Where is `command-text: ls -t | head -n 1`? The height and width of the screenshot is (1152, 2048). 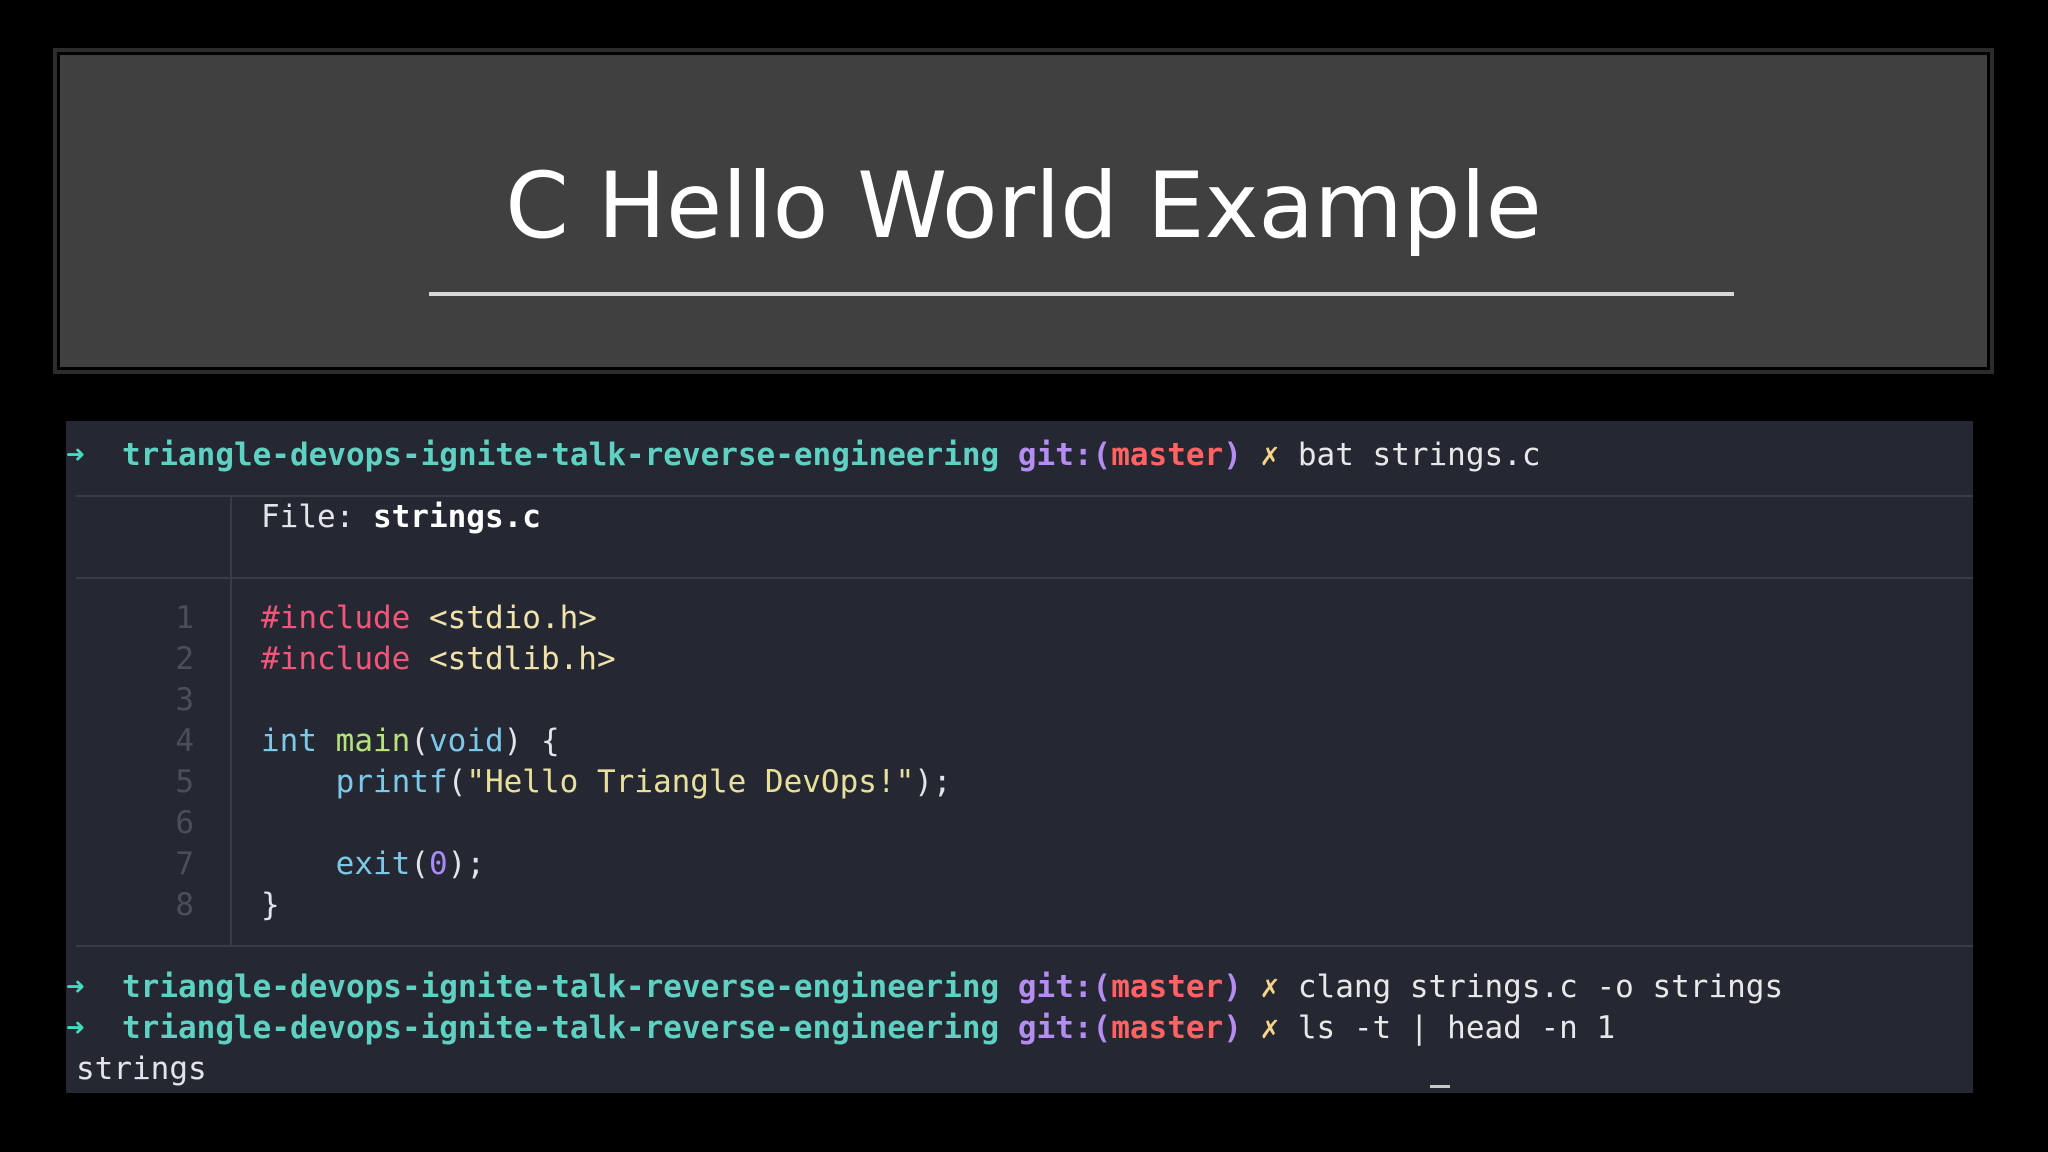
command-text: ls -t | head -n 1 is located at coordinates (1456, 1028).